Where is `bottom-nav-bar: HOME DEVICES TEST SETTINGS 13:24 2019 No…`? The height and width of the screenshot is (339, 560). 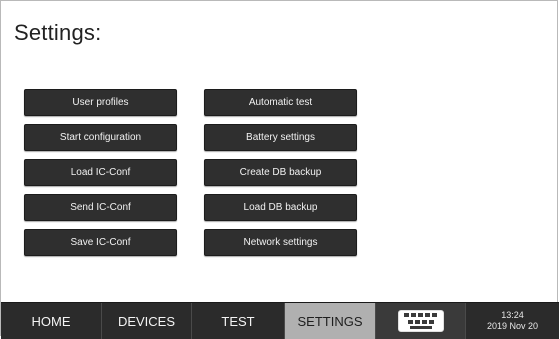
bottom-nav-bar: HOME DEVICES TEST SETTINGS 13:24 2019 No… is located at coordinates (280, 320).